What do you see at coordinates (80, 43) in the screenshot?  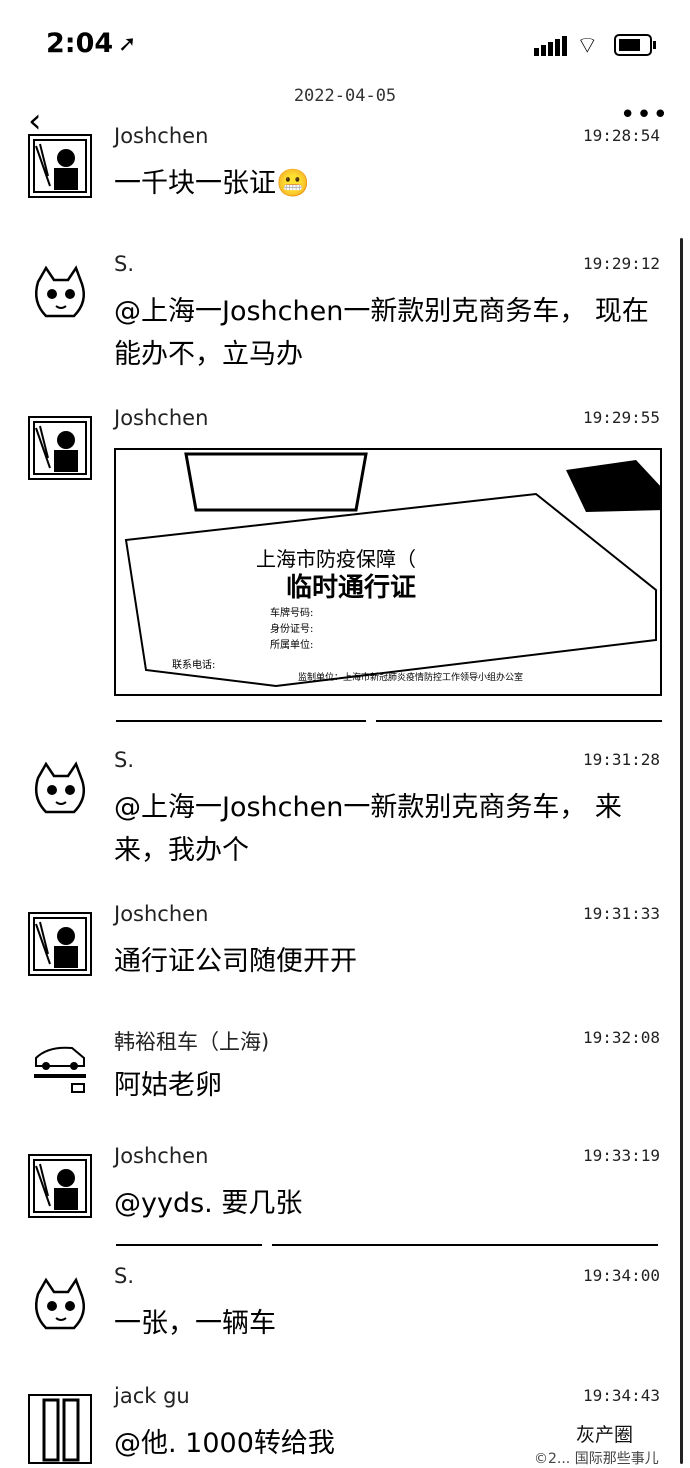 I see `status-time: 2:04` at bounding box center [80, 43].